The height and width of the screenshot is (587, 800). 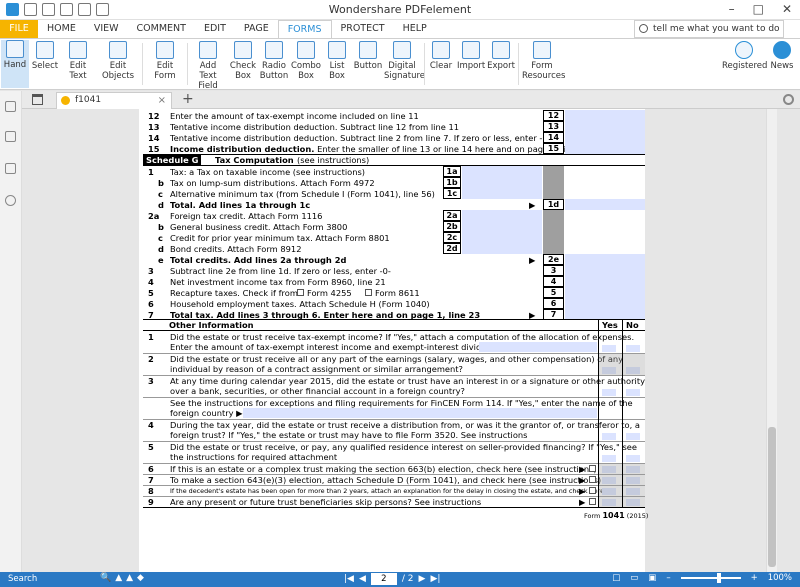 What do you see at coordinates (772, 497) in the screenshot?
I see `scroll-thumb` at bounding box center [772, 497].